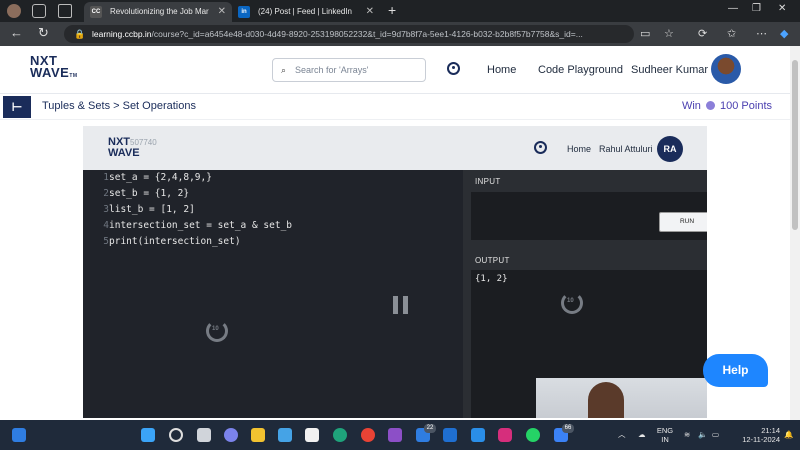 This screenshot has width=800, height=450. Describe the element at coordinates (642, 434) in the screenshot. I see `cloud-icon: ☁` at that location.